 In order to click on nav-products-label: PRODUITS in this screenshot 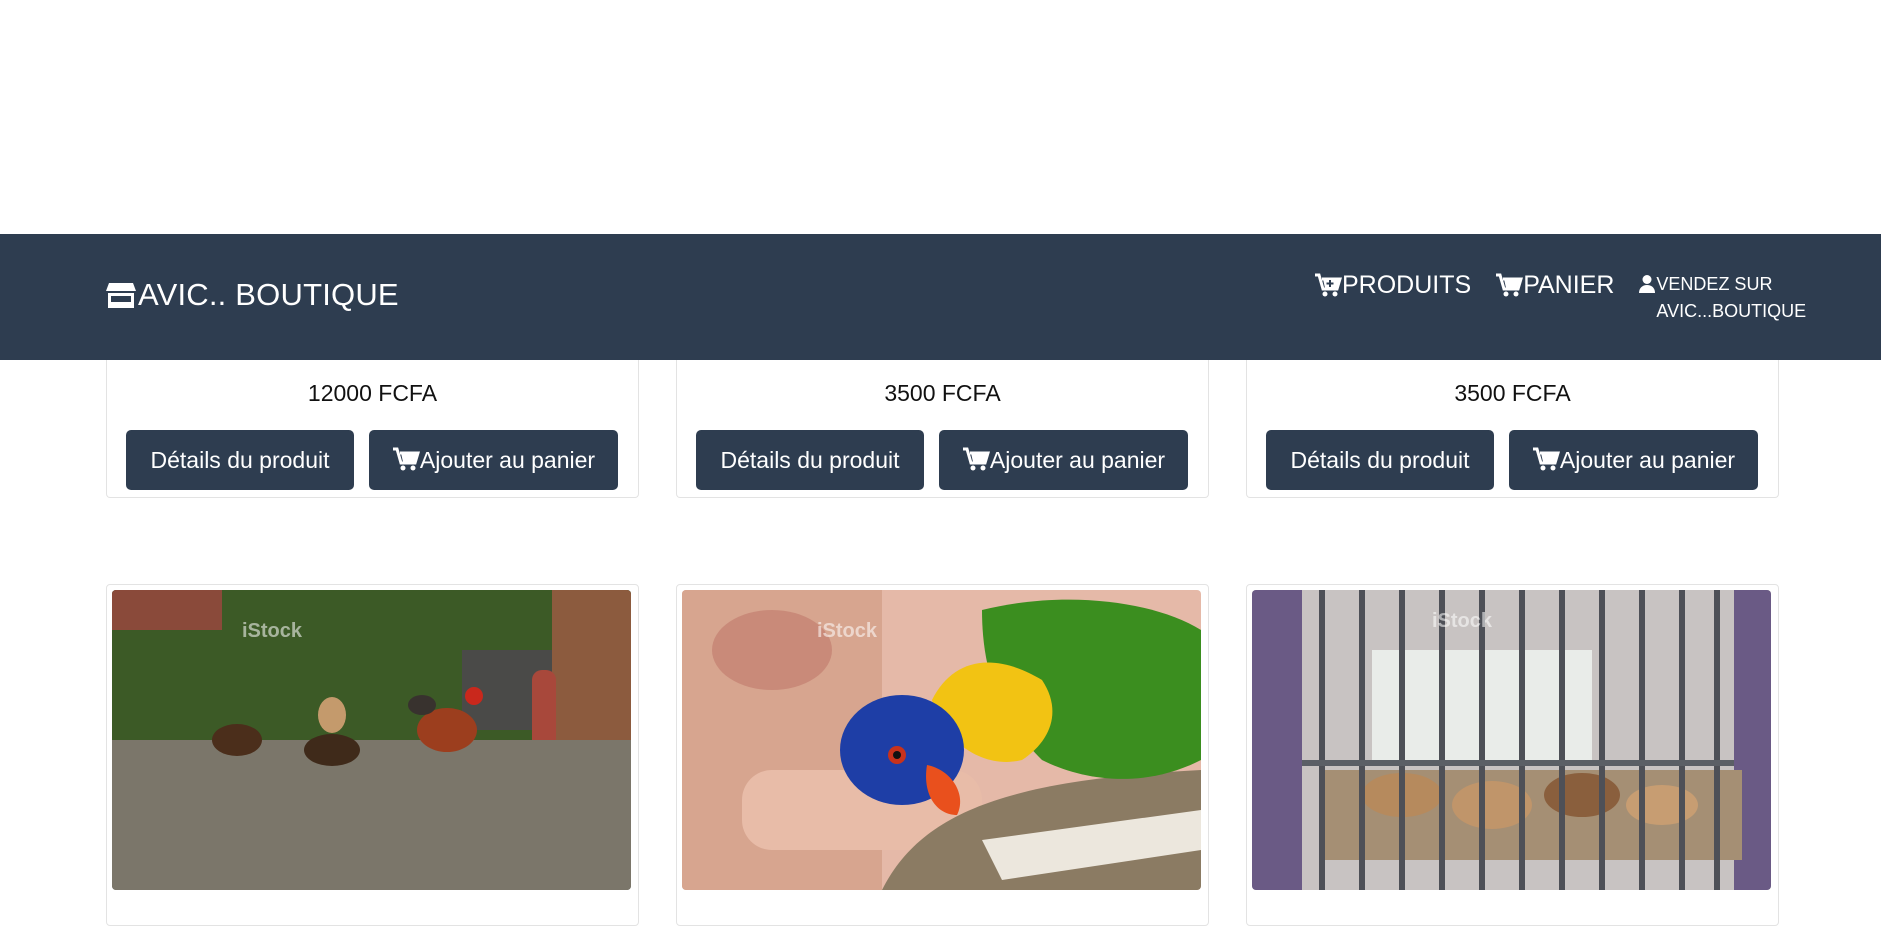, I will do `click(1407, 285)`.